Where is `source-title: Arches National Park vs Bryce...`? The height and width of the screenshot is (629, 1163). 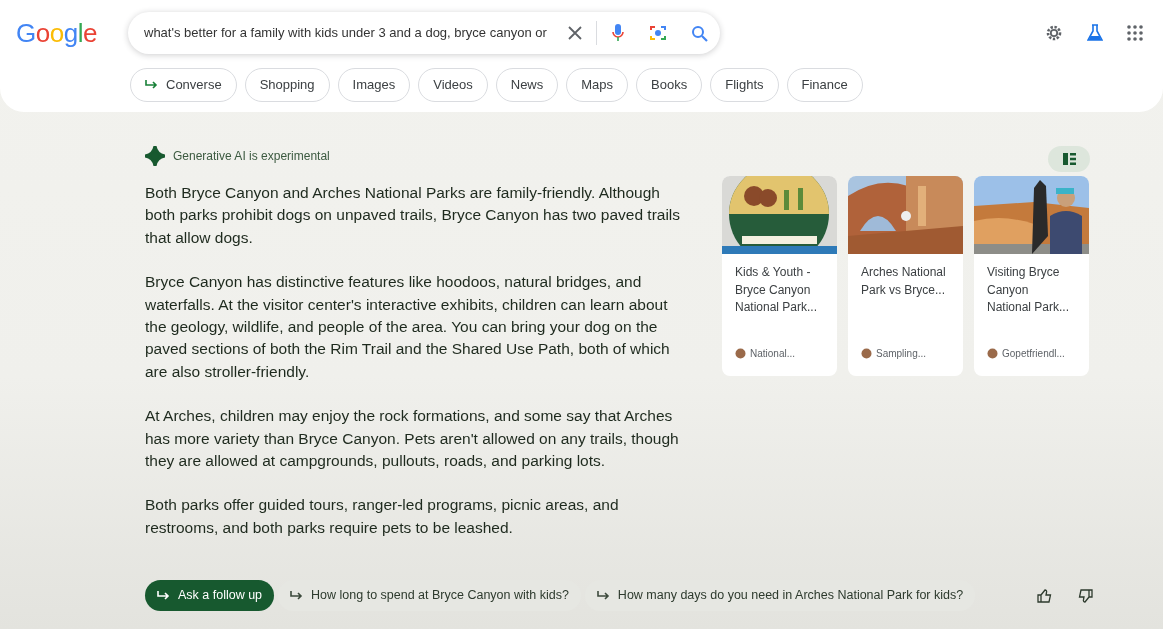 source-title: Arches National Park vs Bryce... is located at coordinates (903, 281).